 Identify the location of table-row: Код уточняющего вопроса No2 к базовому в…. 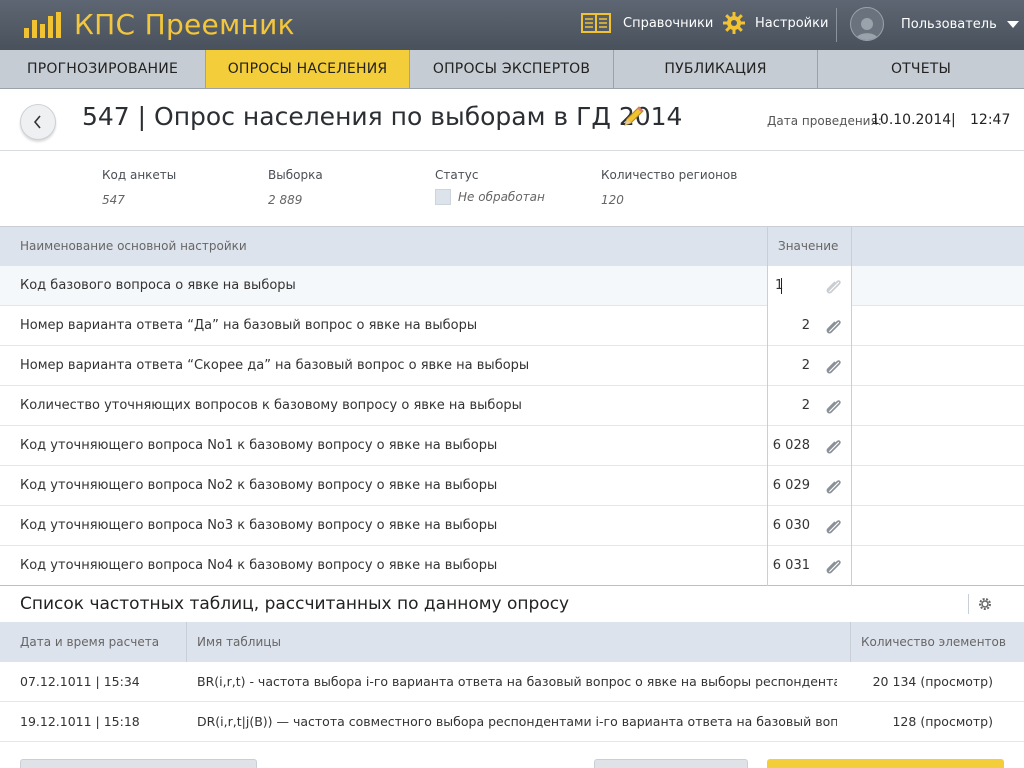
(512, 486).